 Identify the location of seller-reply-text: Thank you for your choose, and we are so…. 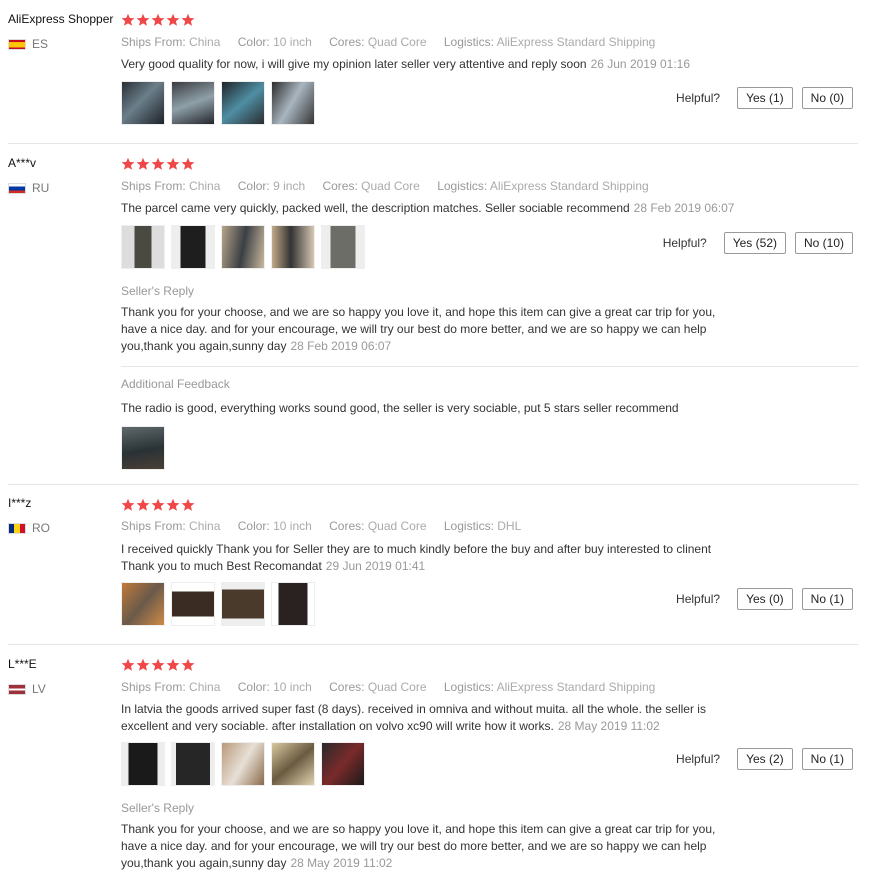
(431, 329).